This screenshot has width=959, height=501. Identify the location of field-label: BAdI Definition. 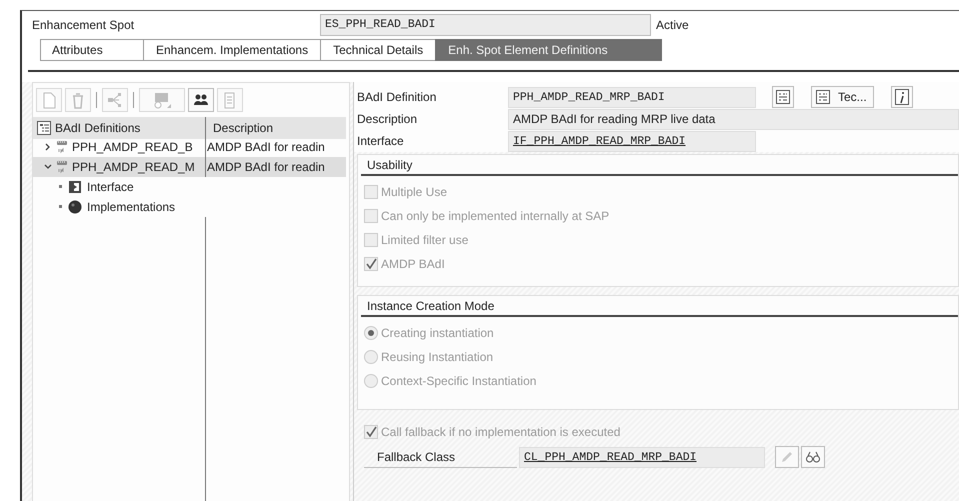
(397, 97).